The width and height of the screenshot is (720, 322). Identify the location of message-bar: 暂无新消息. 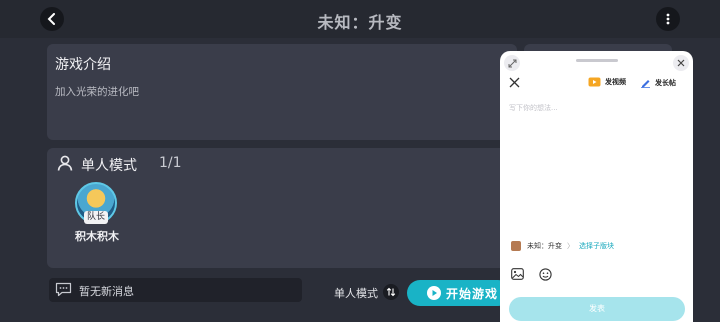
(175, 290).